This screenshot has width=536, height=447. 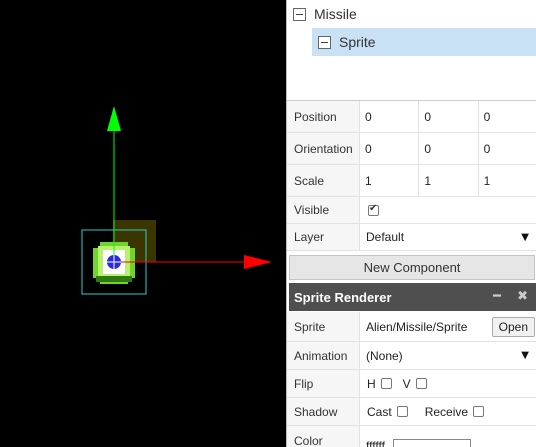 I want to click on shadow-cast-checkbox, so click(x=402, y=411).